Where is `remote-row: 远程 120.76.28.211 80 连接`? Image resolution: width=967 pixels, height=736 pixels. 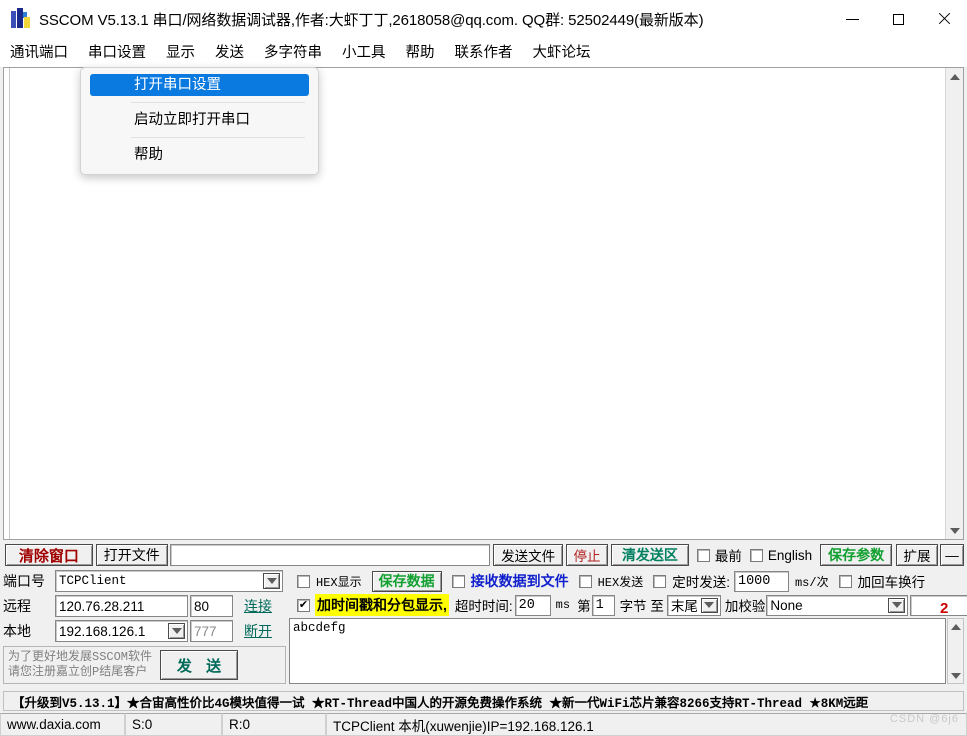
remote-row: 远程 120.76.28.211 80 连接 is located at coordinates (143, 606).